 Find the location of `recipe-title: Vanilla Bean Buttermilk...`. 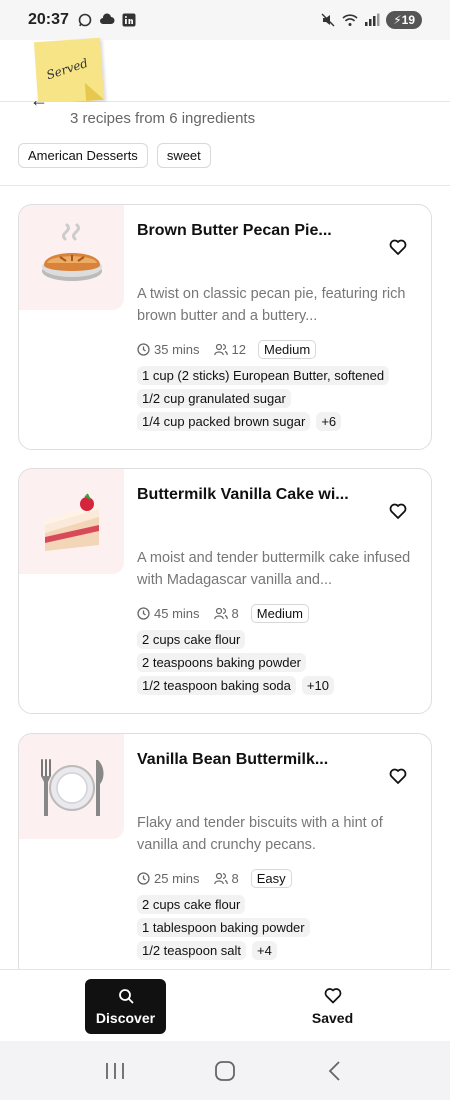

recipe-title: Vanilla Bean Buttermilk... is located at coordinates (232, 760).